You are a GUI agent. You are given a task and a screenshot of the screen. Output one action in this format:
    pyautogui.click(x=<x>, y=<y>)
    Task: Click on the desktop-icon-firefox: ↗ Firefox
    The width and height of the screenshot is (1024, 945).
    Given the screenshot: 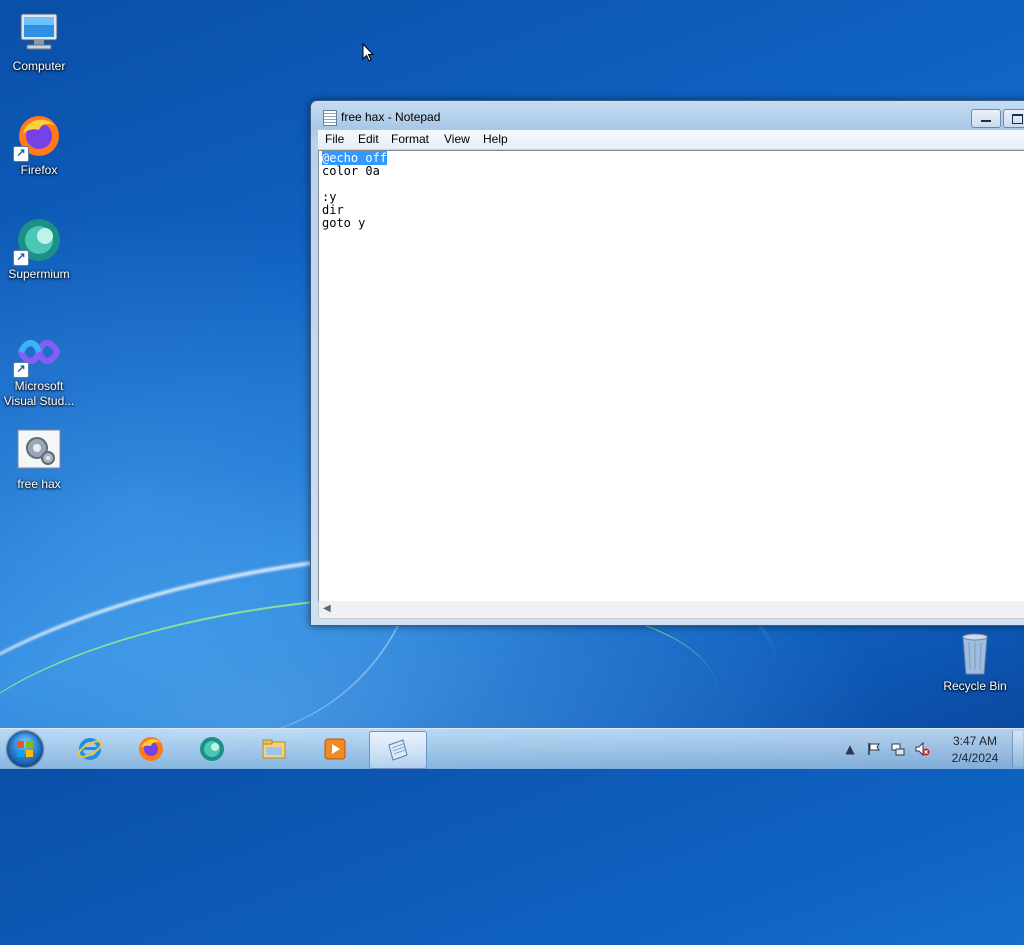 What is the action you would take?
    pyautogui.click(x=39, y=145)
    